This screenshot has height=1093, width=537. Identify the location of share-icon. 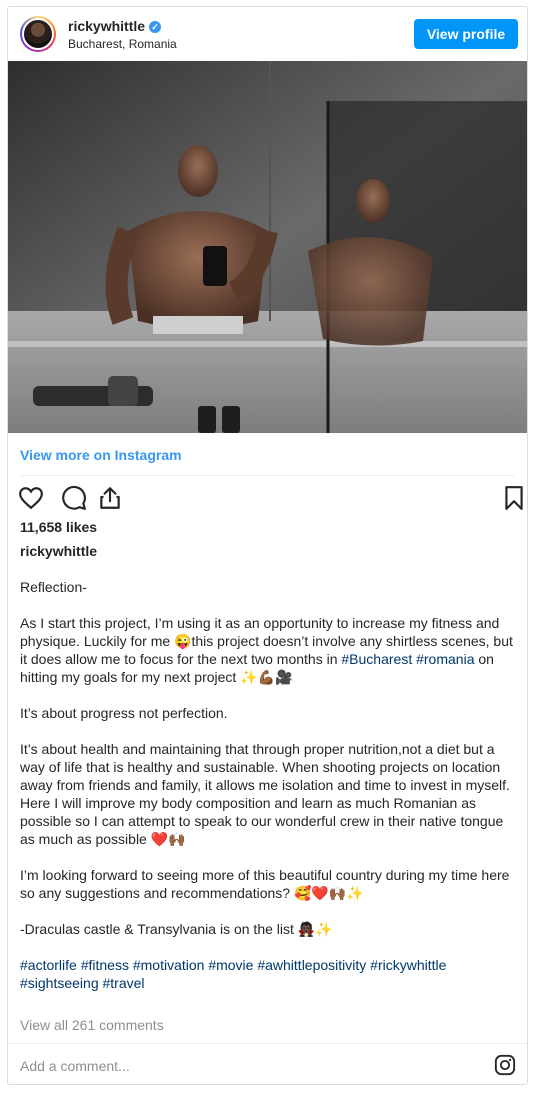
(110, 498).